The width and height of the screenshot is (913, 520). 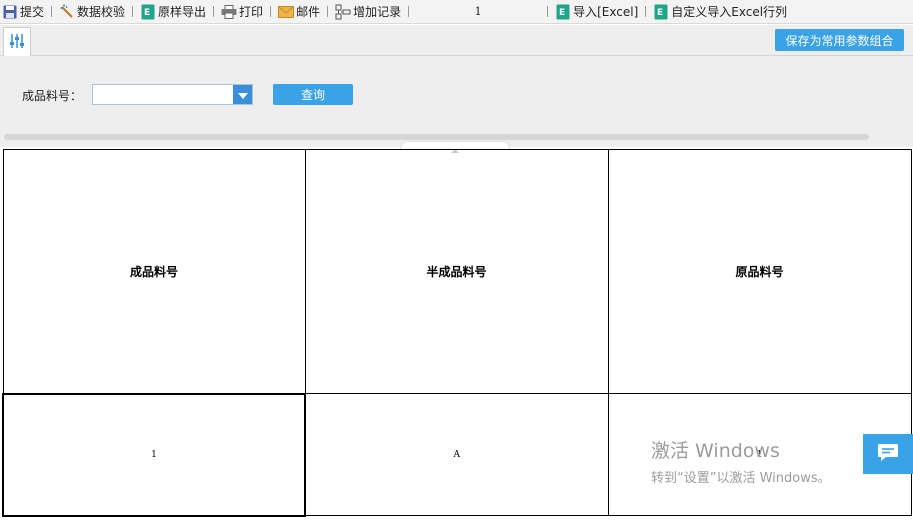 I want to click on dropdown-toggle, so click(x=242, y=94).